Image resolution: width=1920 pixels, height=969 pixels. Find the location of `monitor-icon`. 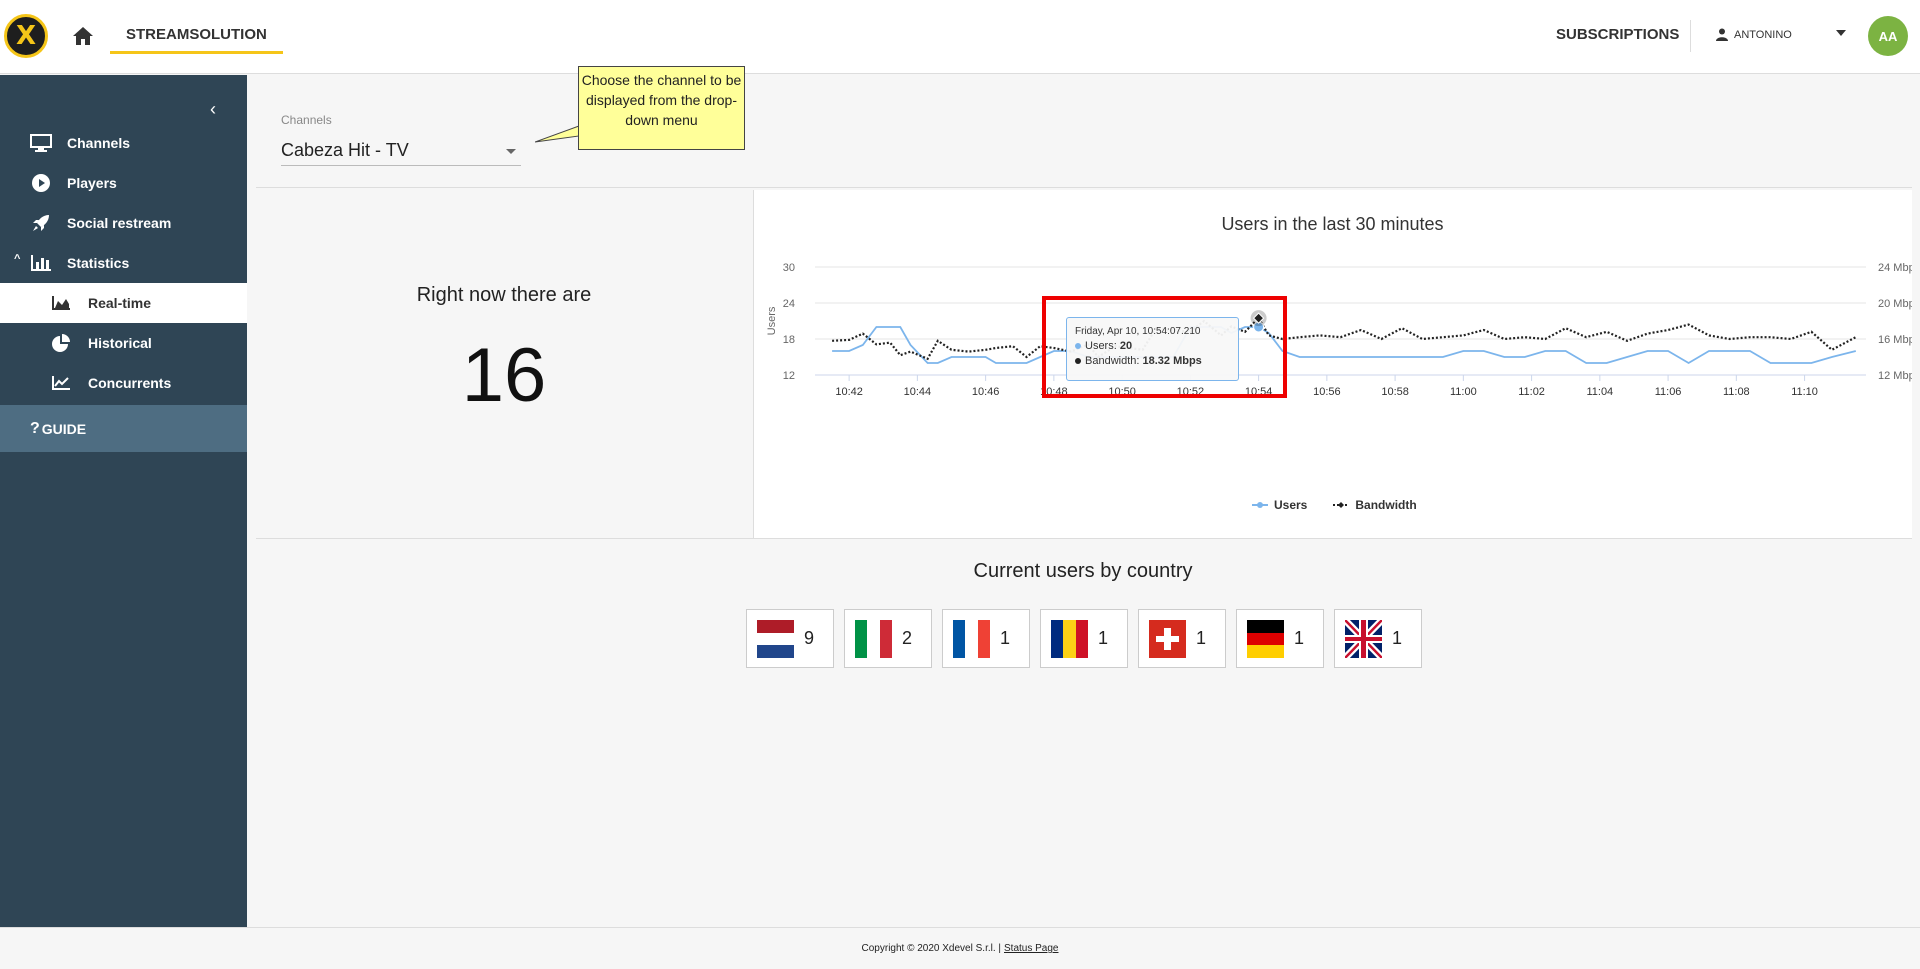

monitor-icon is located at coordinates (41, 143).